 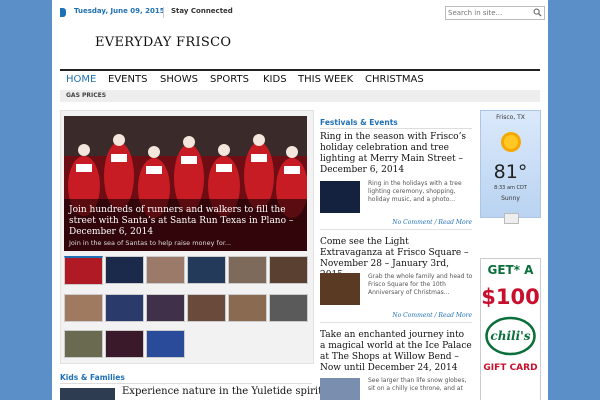 I want to click on date-flag-icon, so click(x=63, y=12).